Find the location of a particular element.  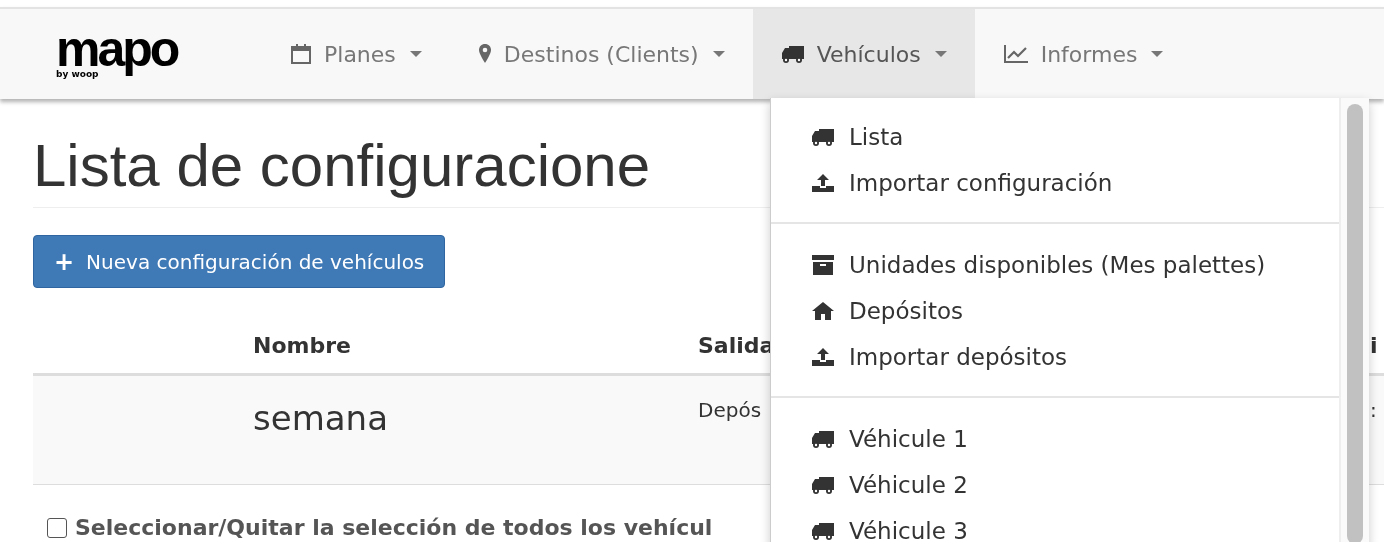

checkbox-label: Seleccionar/Quitar la selección de todos los vehícul is located at coordinates (394, 527).